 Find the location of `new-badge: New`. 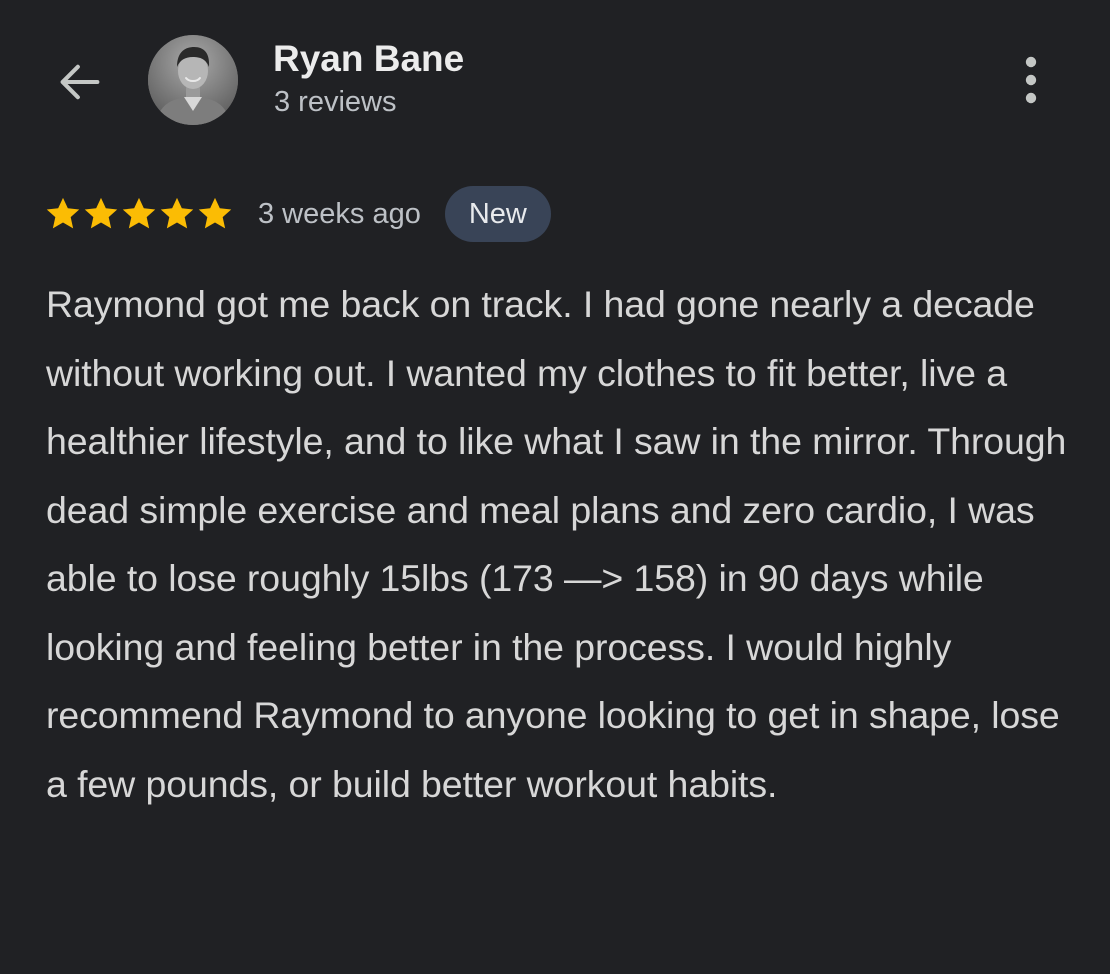

new-badge: New is located at coordinates (497, 214).